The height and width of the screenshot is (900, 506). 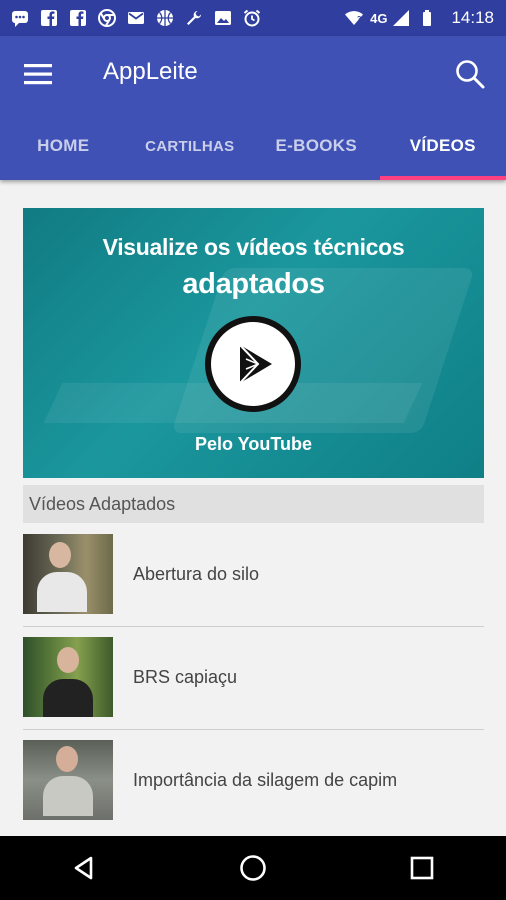 I want to click on system-navigation-bar, so click(x=253, y=868).